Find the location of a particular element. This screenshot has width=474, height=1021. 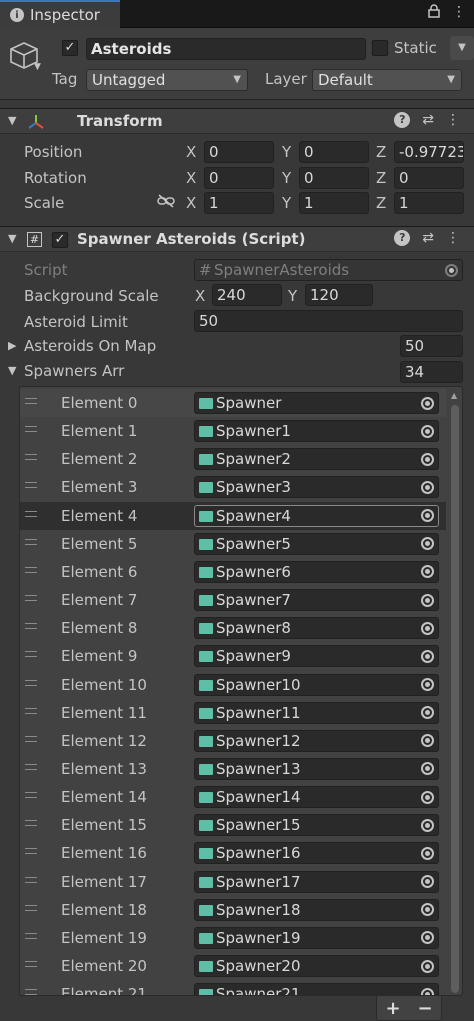

list-item: Element 2 Spawner2 is located at coordinates (233, 459).